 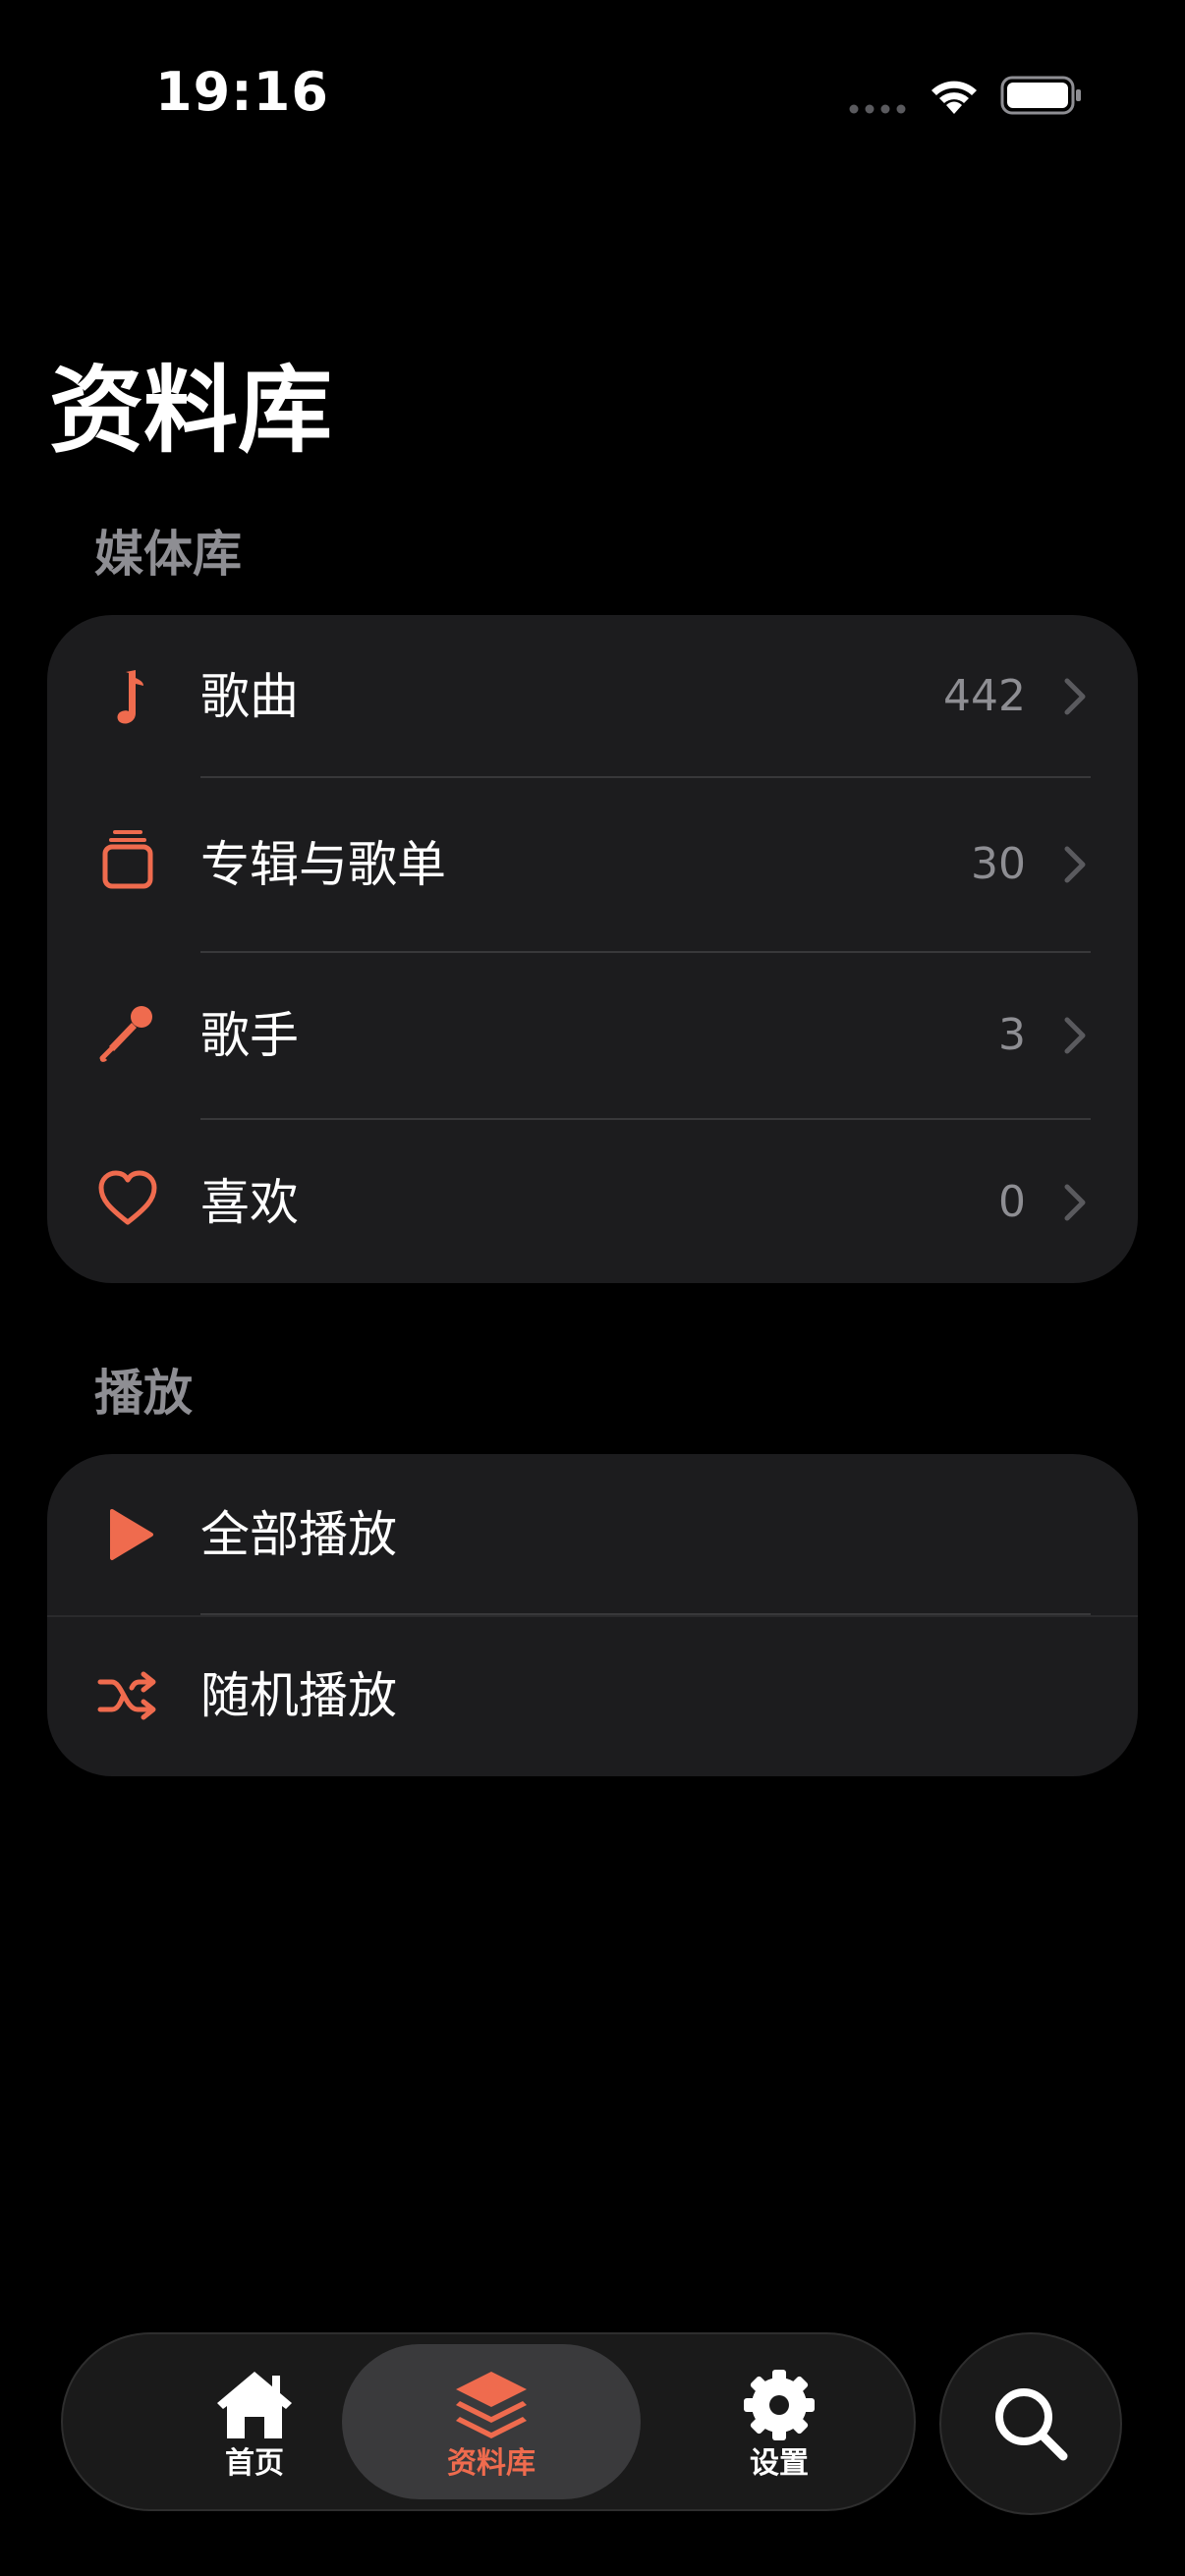 What do you see at coordinates (592, 696) in the screenshot?
I see `library-row-songs: 歌曲 442` at bounding box center [592, 696].